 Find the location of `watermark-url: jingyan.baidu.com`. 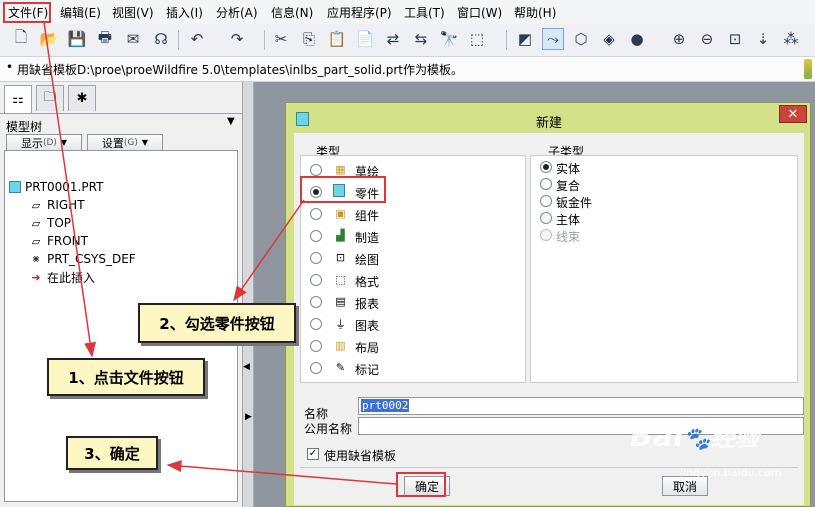

watermark-url: jingyan.baidu.com is located at coordinates (731, 472).